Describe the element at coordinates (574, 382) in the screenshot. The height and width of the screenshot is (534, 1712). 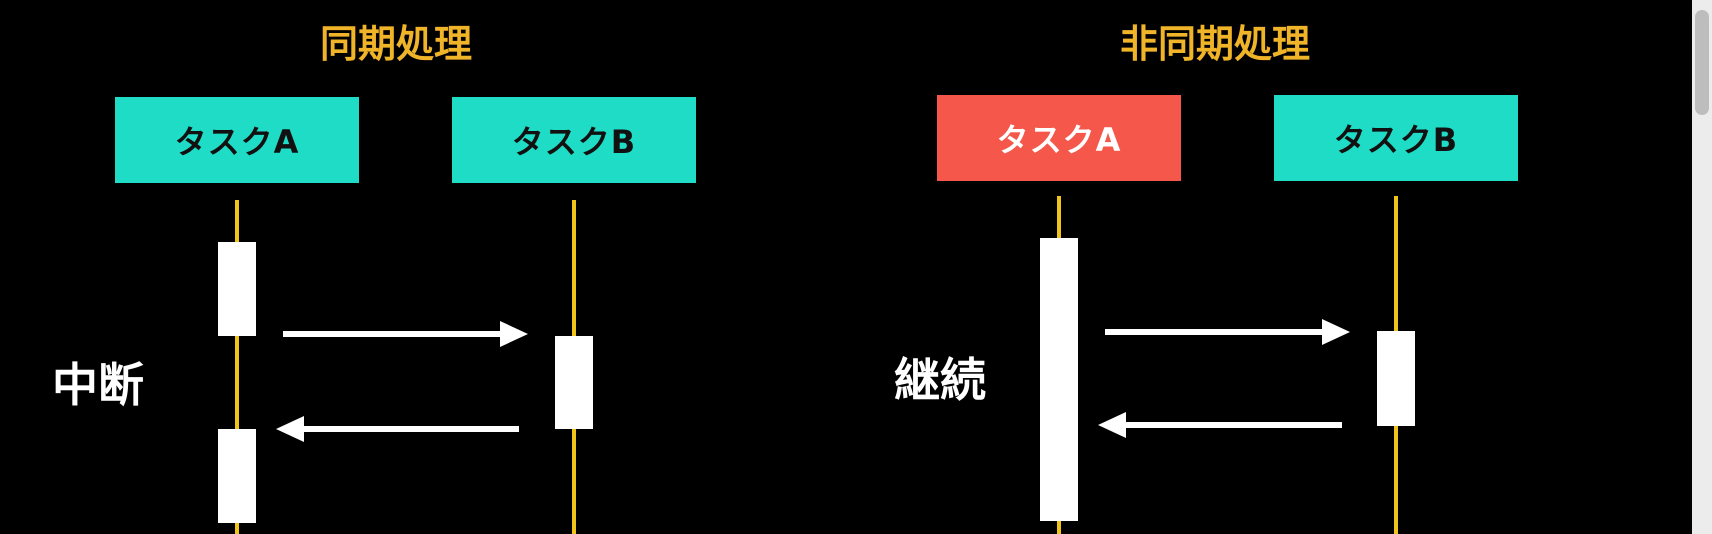
I see `sync-task-b-activation` at that location.